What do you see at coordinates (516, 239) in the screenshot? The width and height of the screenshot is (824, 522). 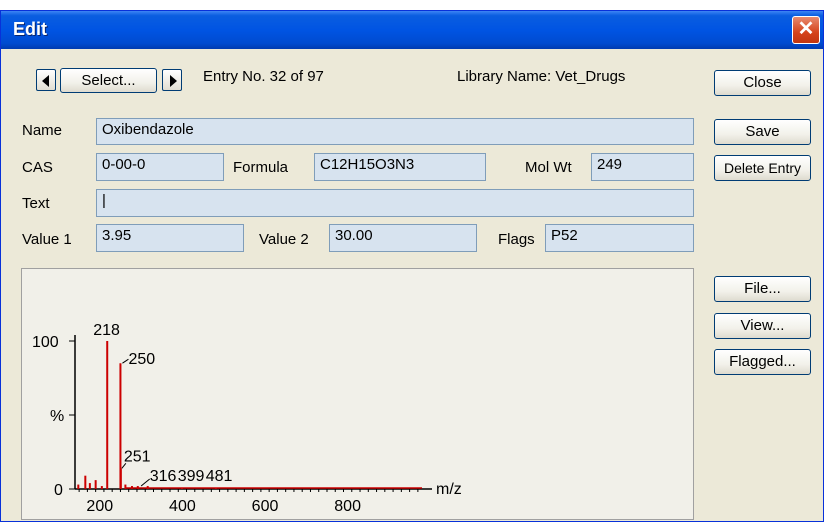 I see `flags-label: Flags` at bounding box center [516, 239].